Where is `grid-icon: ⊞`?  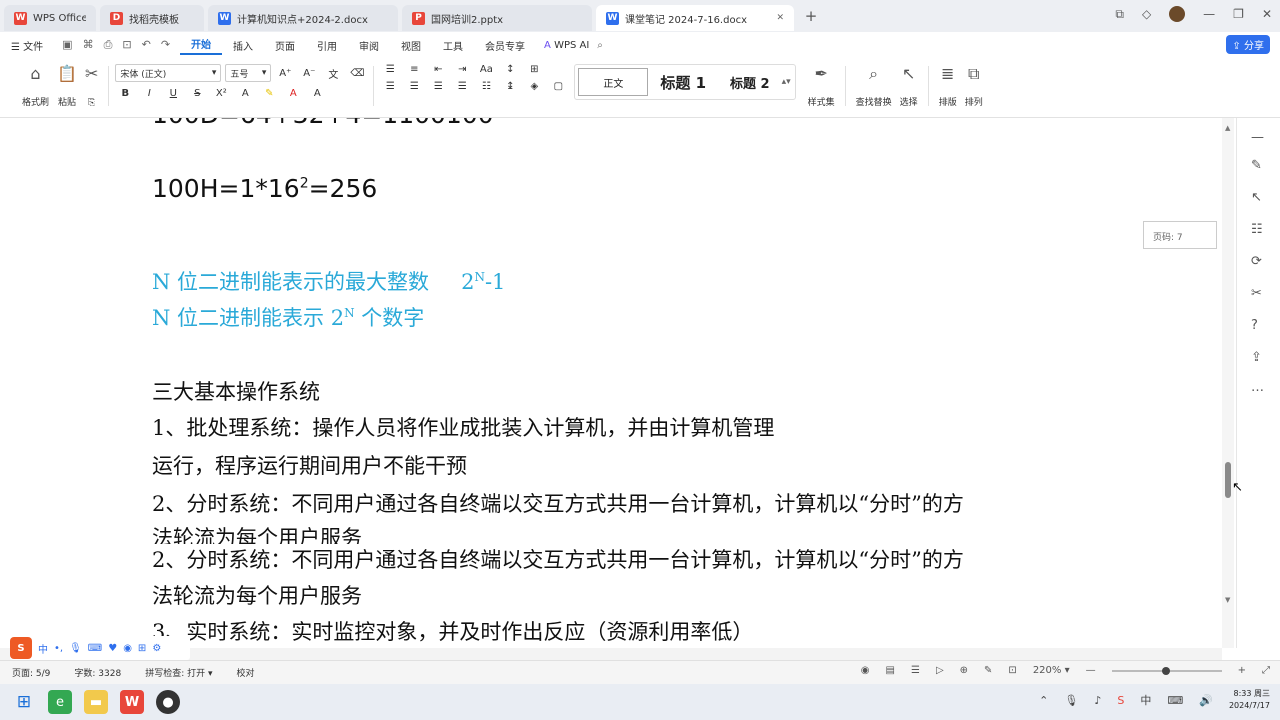
grid-icon: ⊞ is located at coordinates (142, 648).